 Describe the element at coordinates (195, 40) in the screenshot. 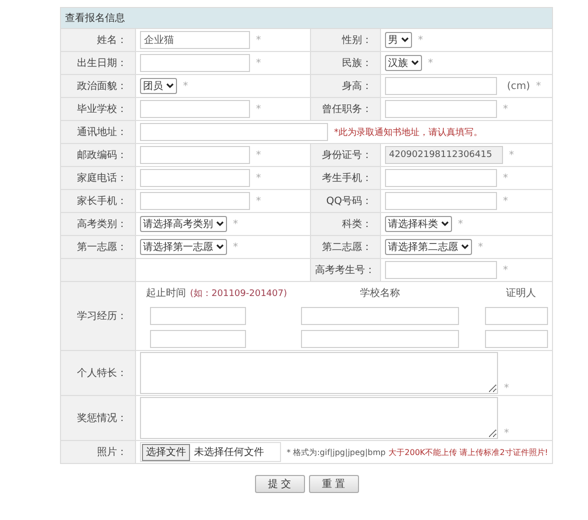

I see `text-field: 企业猫` at that location.